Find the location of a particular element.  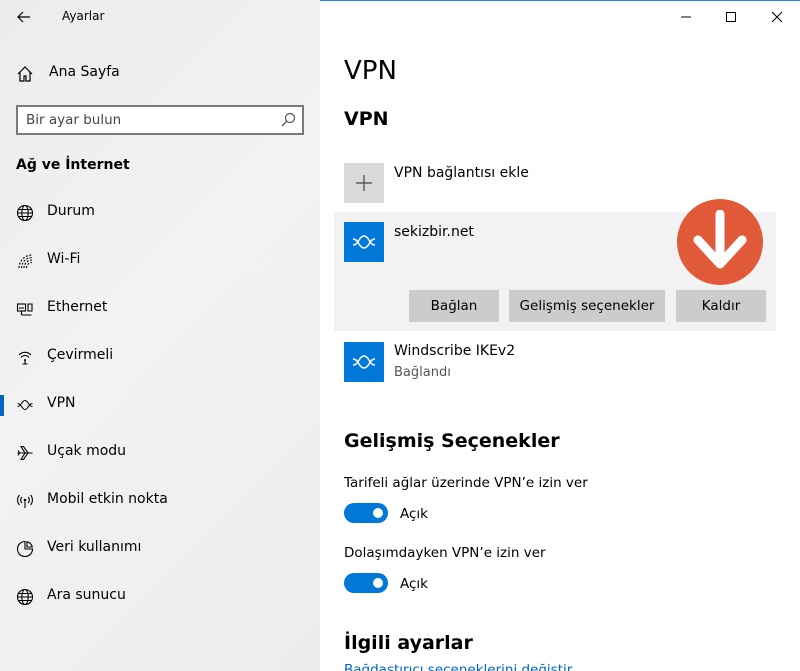

sidebar-item-label: Ara sunucu is located at coordinates (86, 595).